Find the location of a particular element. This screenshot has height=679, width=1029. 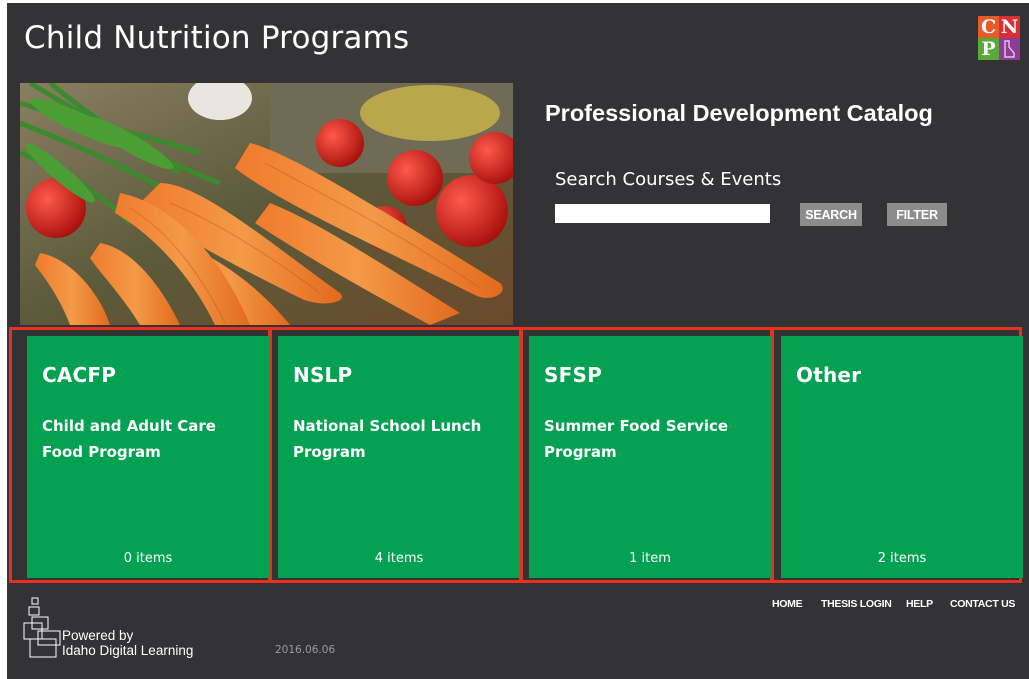

program-item-count: 2 items is located at coordinates (902, 558).